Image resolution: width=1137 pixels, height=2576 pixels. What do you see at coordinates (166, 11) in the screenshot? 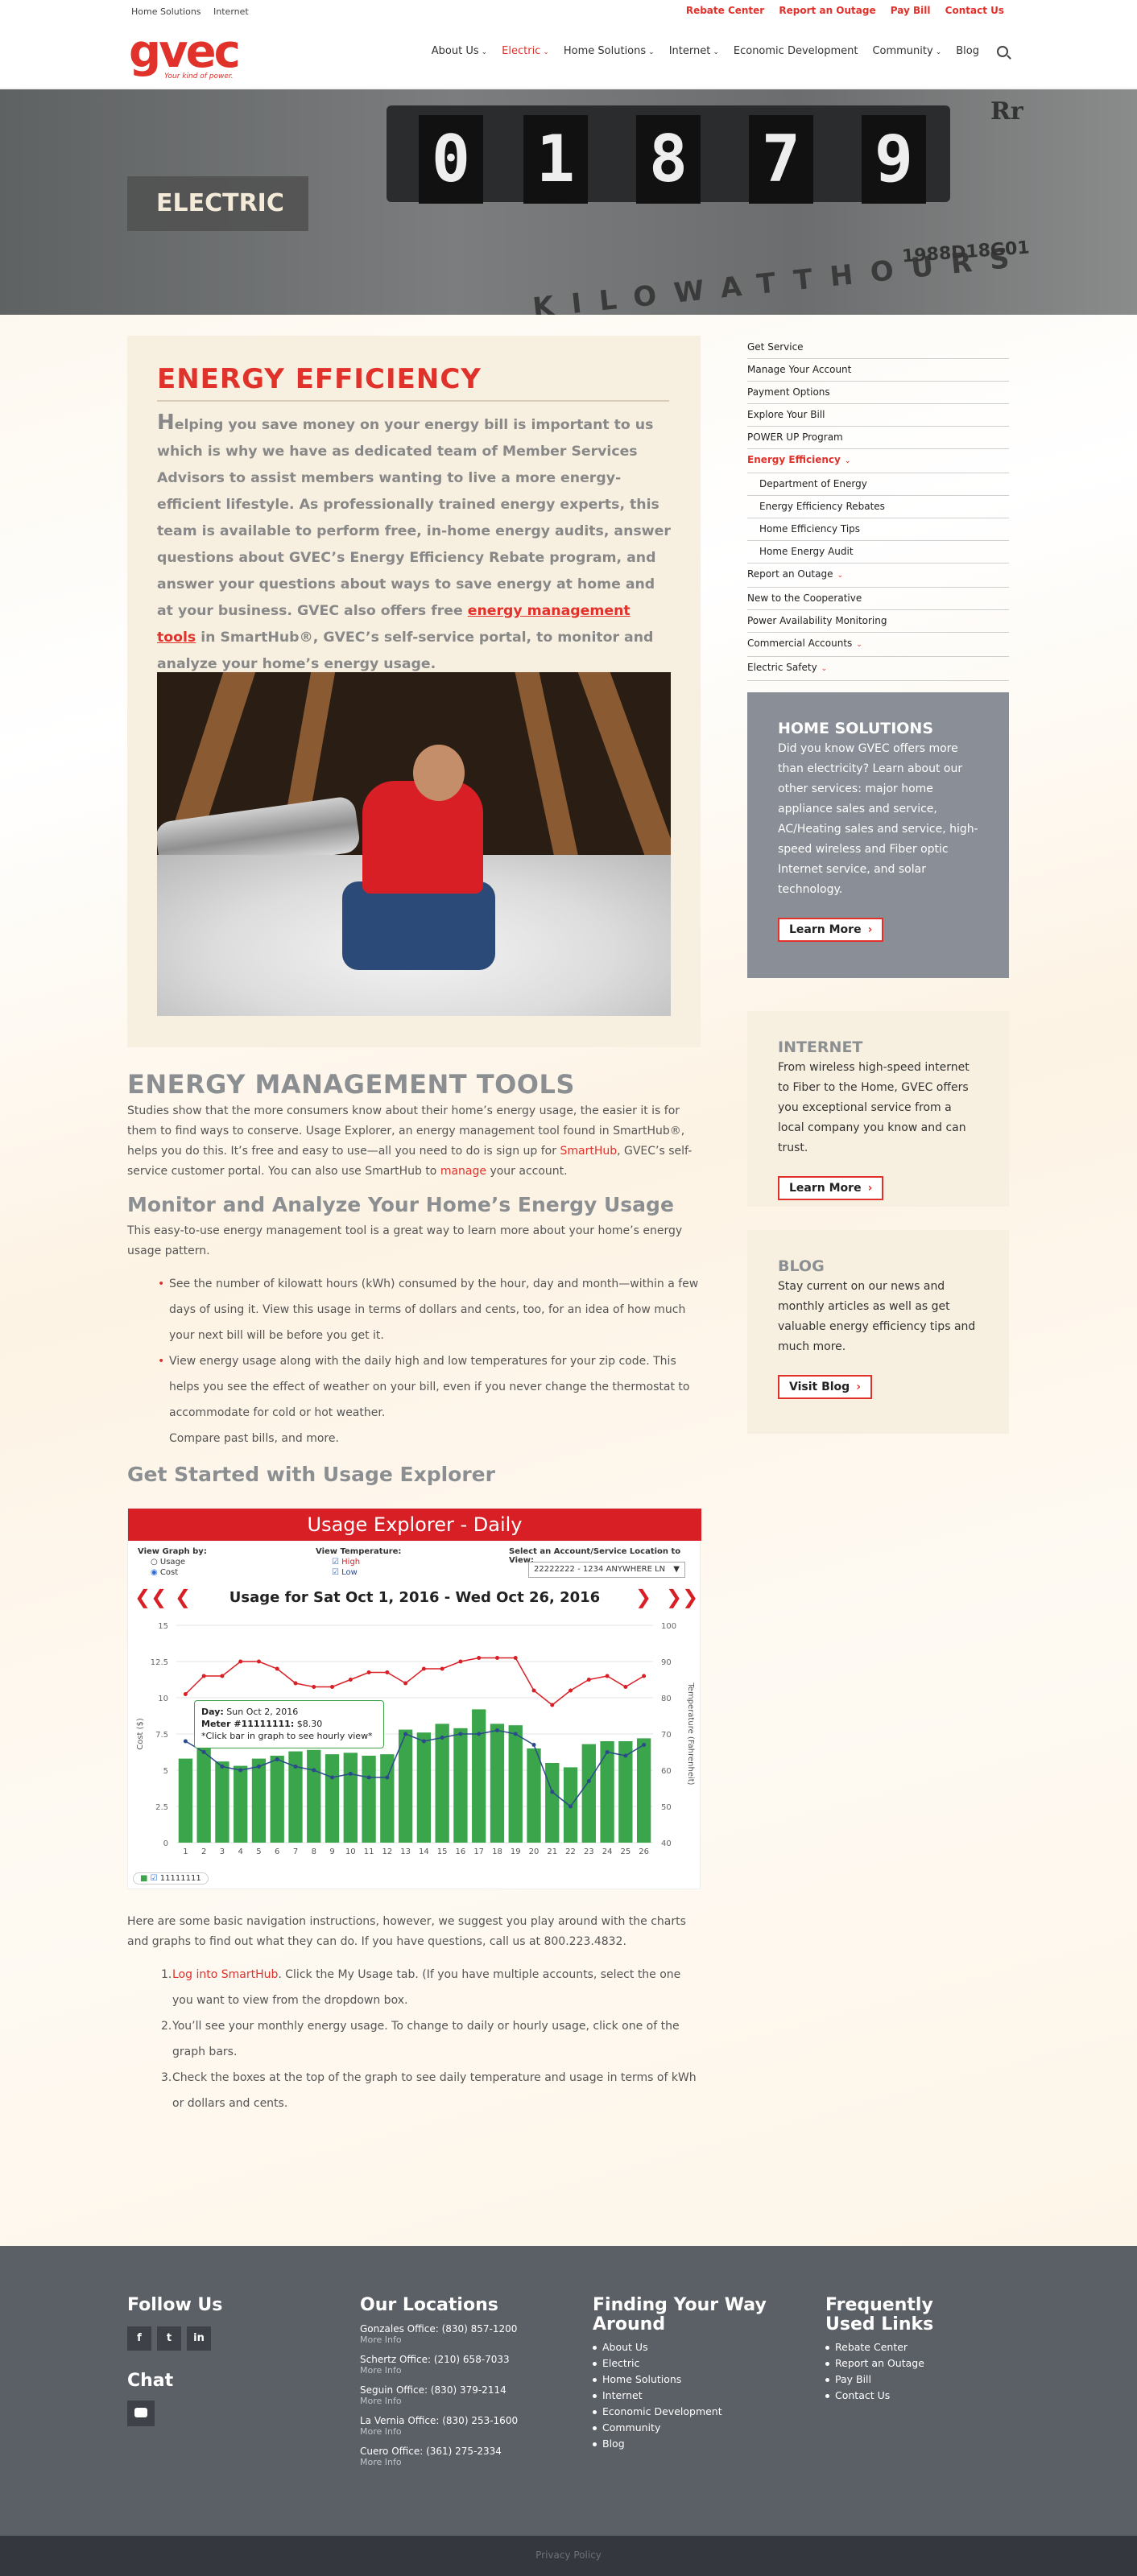
I see `utility-link-home-solutions: Home Solutions` at bounding box center [166, 11].